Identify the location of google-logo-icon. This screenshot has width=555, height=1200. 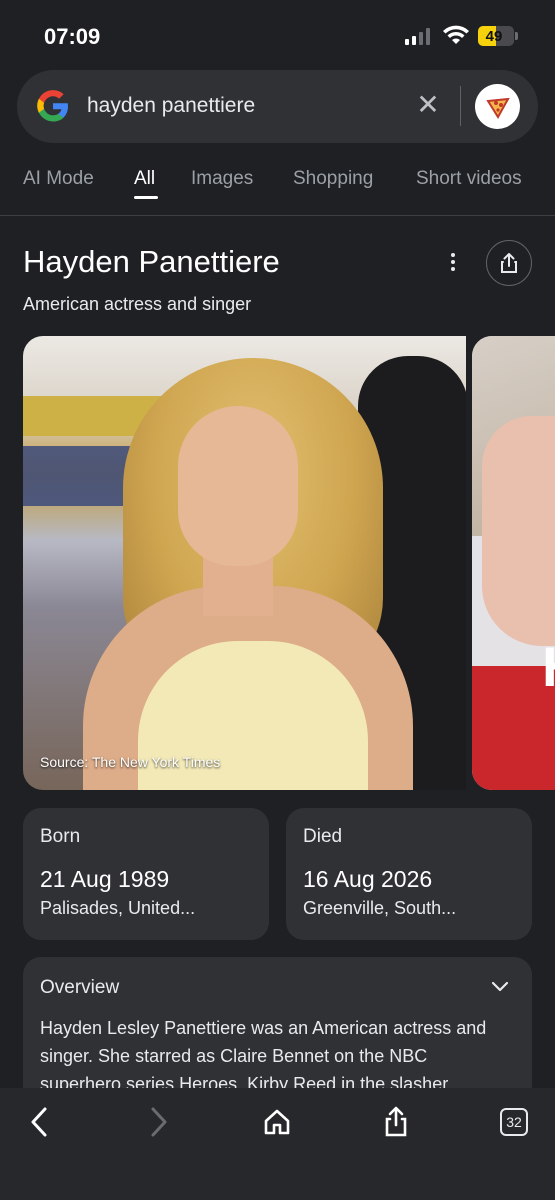
(52, 106).